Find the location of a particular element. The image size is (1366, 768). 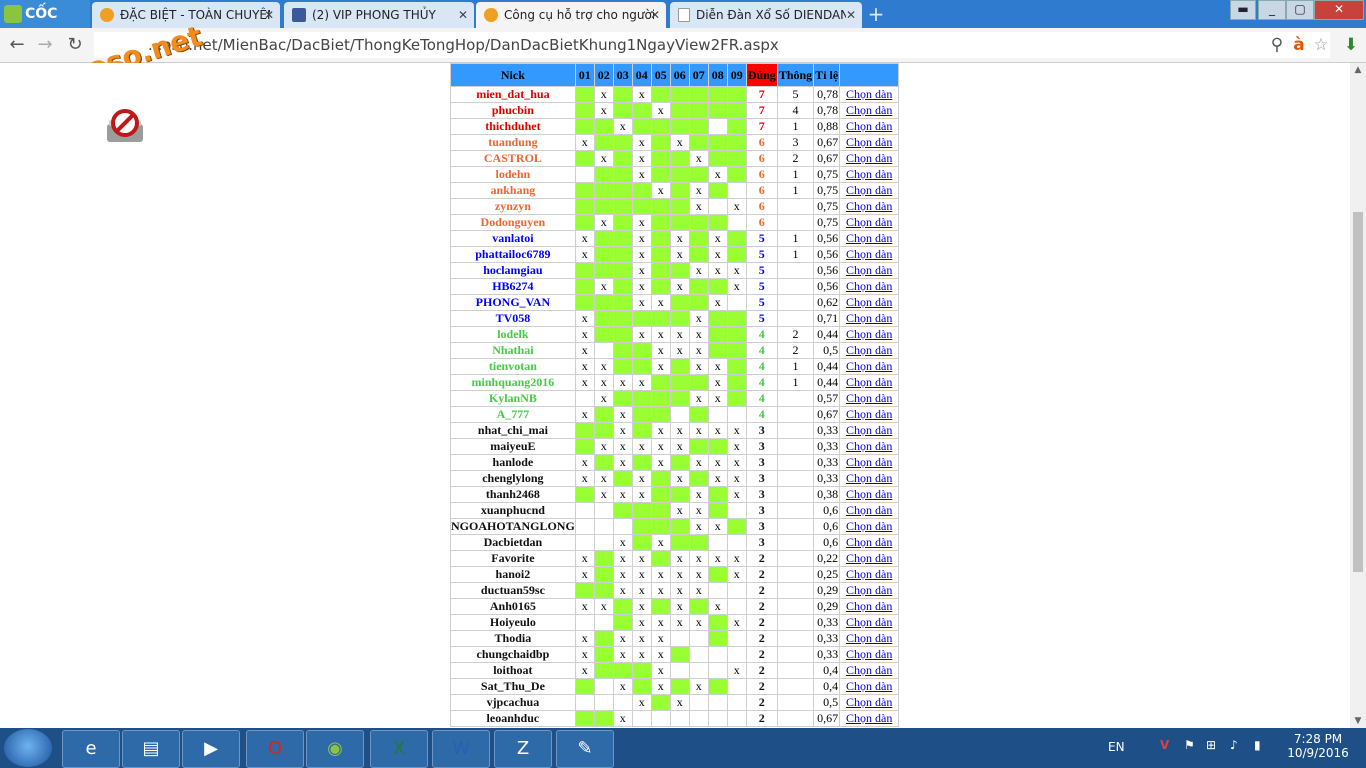

minimize-button: _ is located at coordinates (1272, 10).